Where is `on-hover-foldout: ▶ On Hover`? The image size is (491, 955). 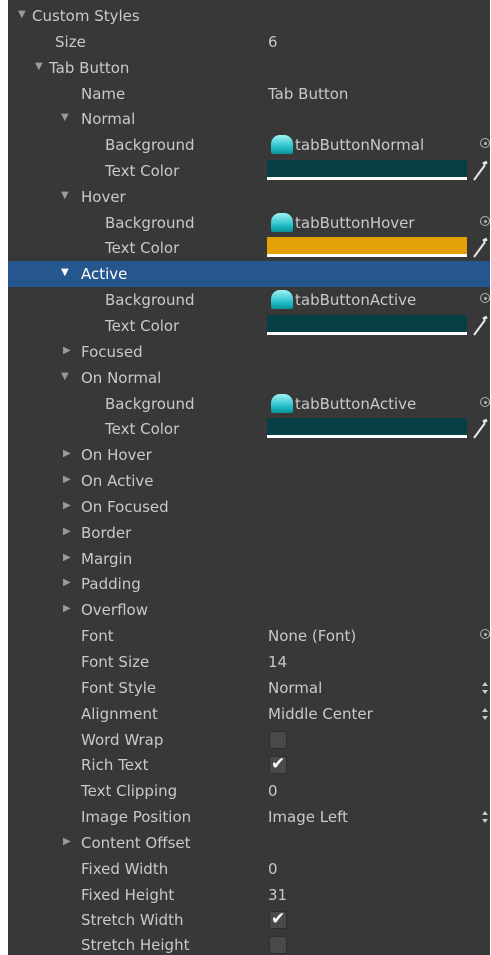
on-hover-foldout: ▶ On Hover is located at coordinates (249, 455).